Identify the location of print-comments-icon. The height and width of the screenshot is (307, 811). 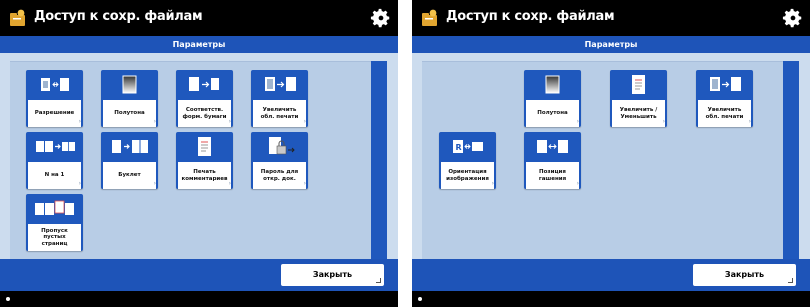
(204, 146).